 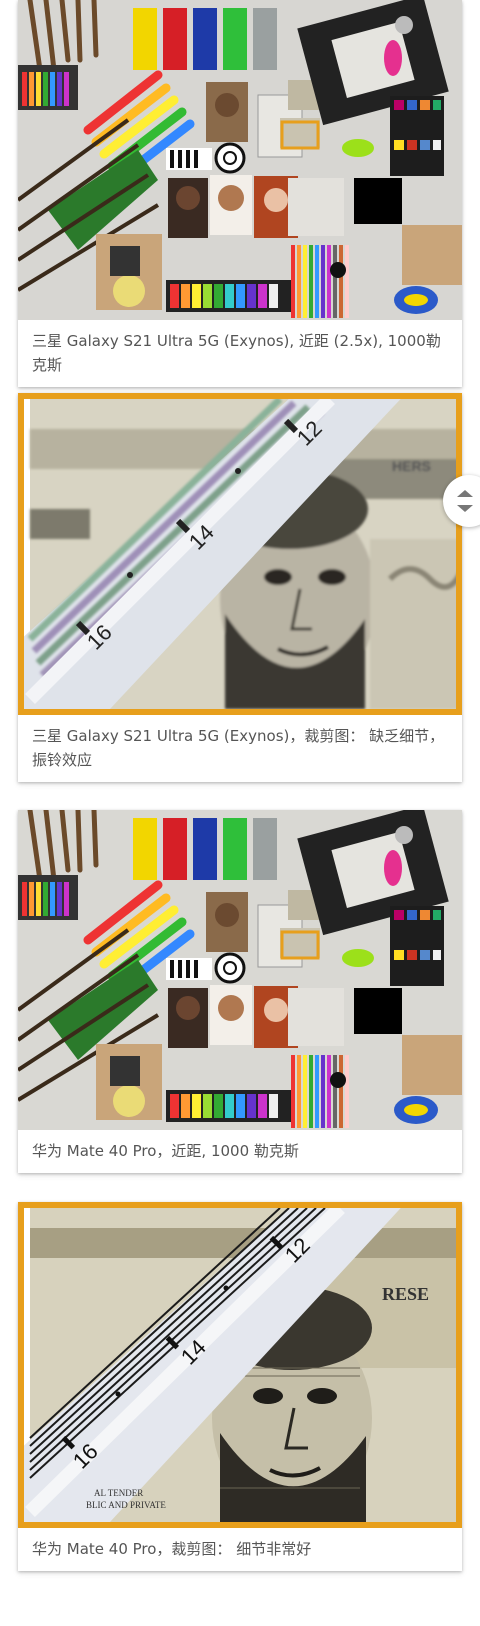 I want to click on banknote-text: RESE, so click(x=405, y=1294).